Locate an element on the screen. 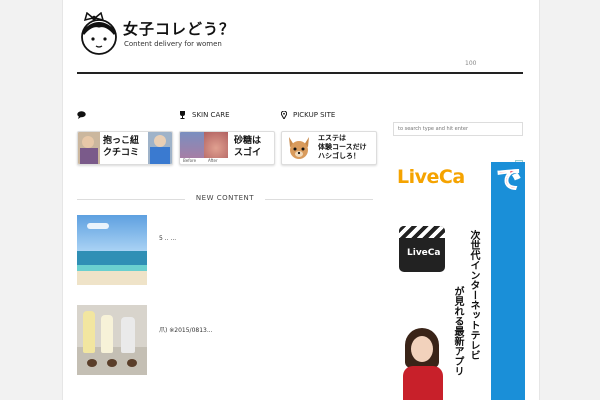 The width and height of the screenshot is (600, 400). counter-badge: 100 is located at coordinates (471, 63).